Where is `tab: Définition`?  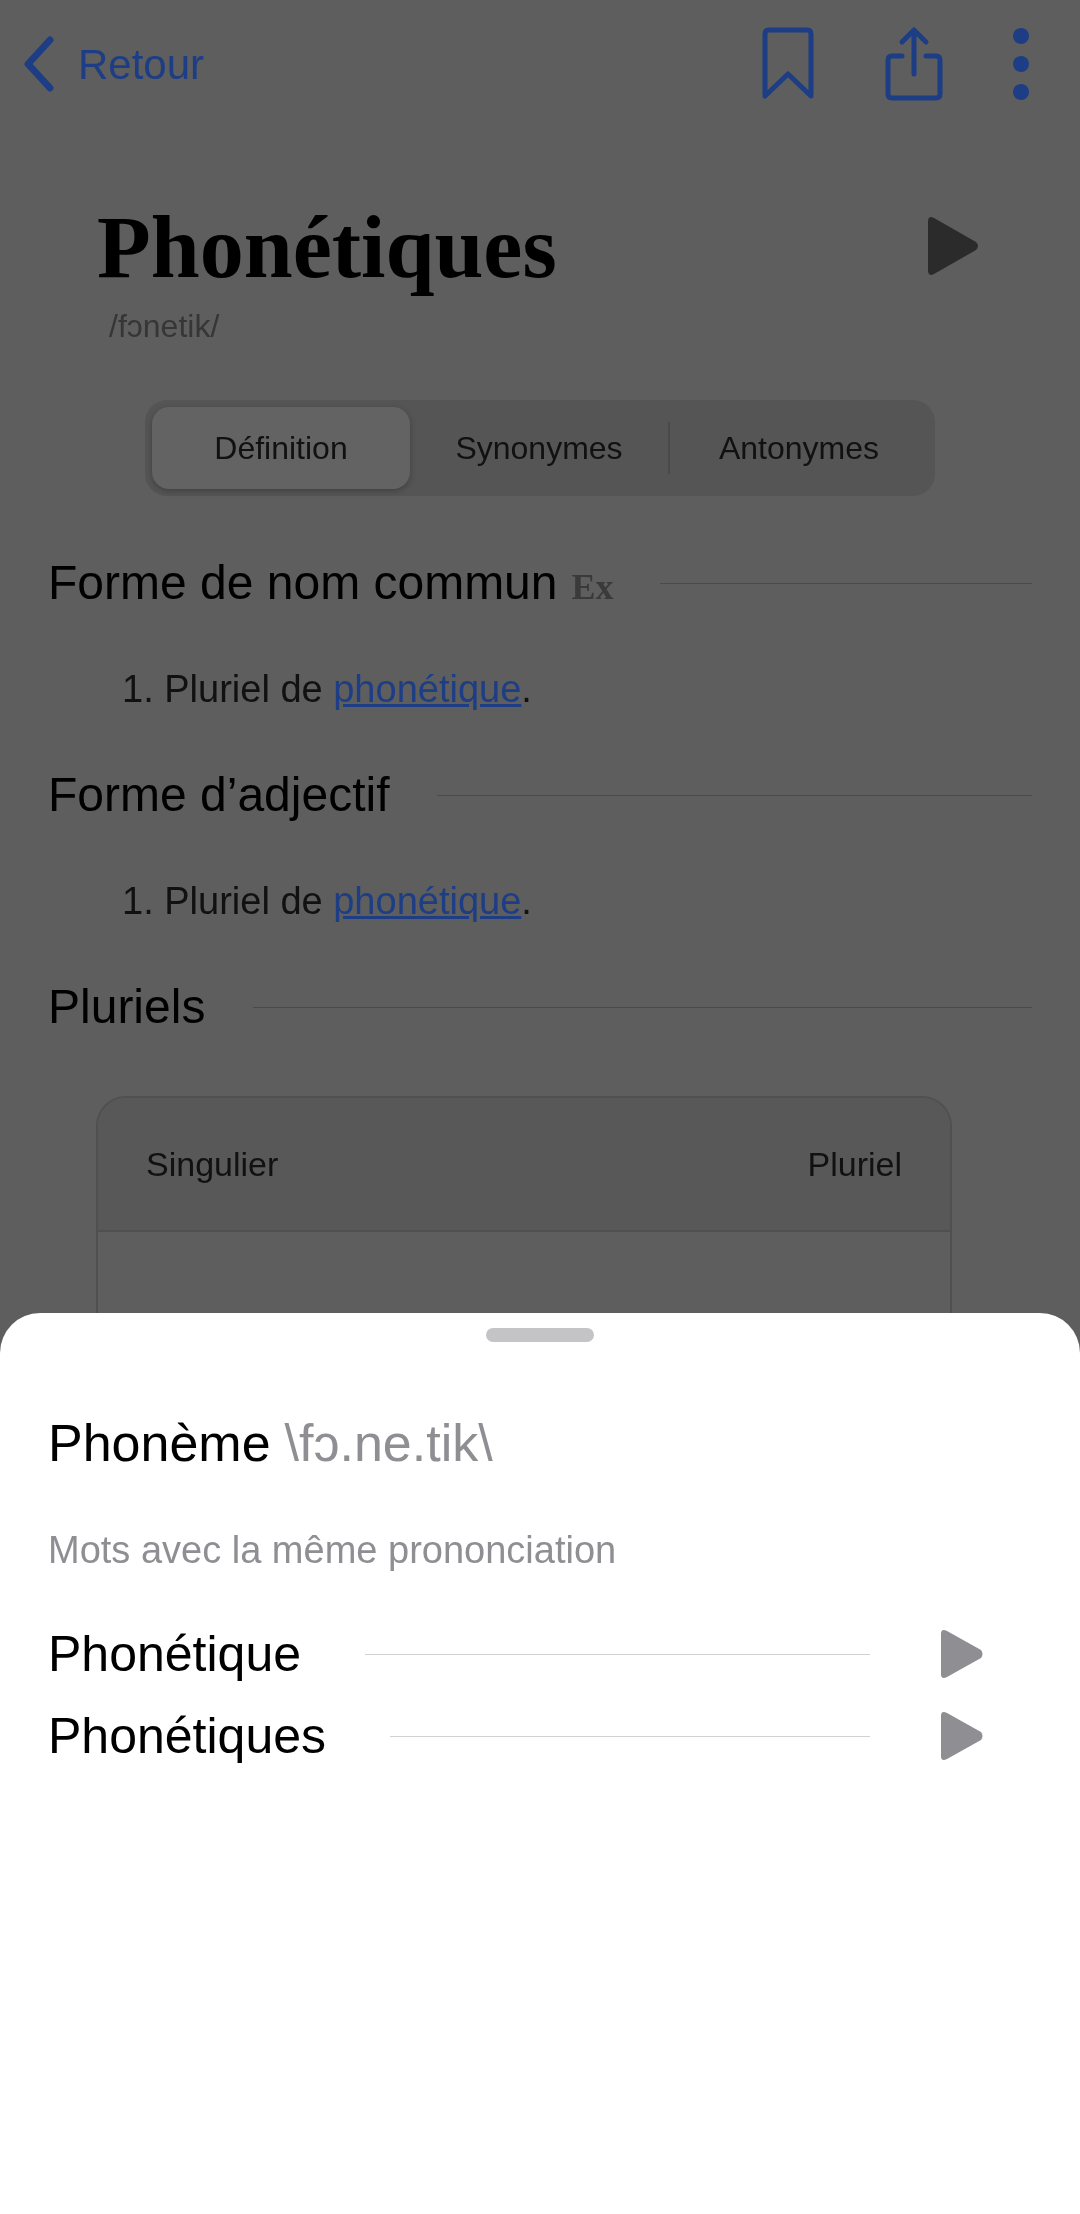
tab: Définition is located at coordinates (281, 448).